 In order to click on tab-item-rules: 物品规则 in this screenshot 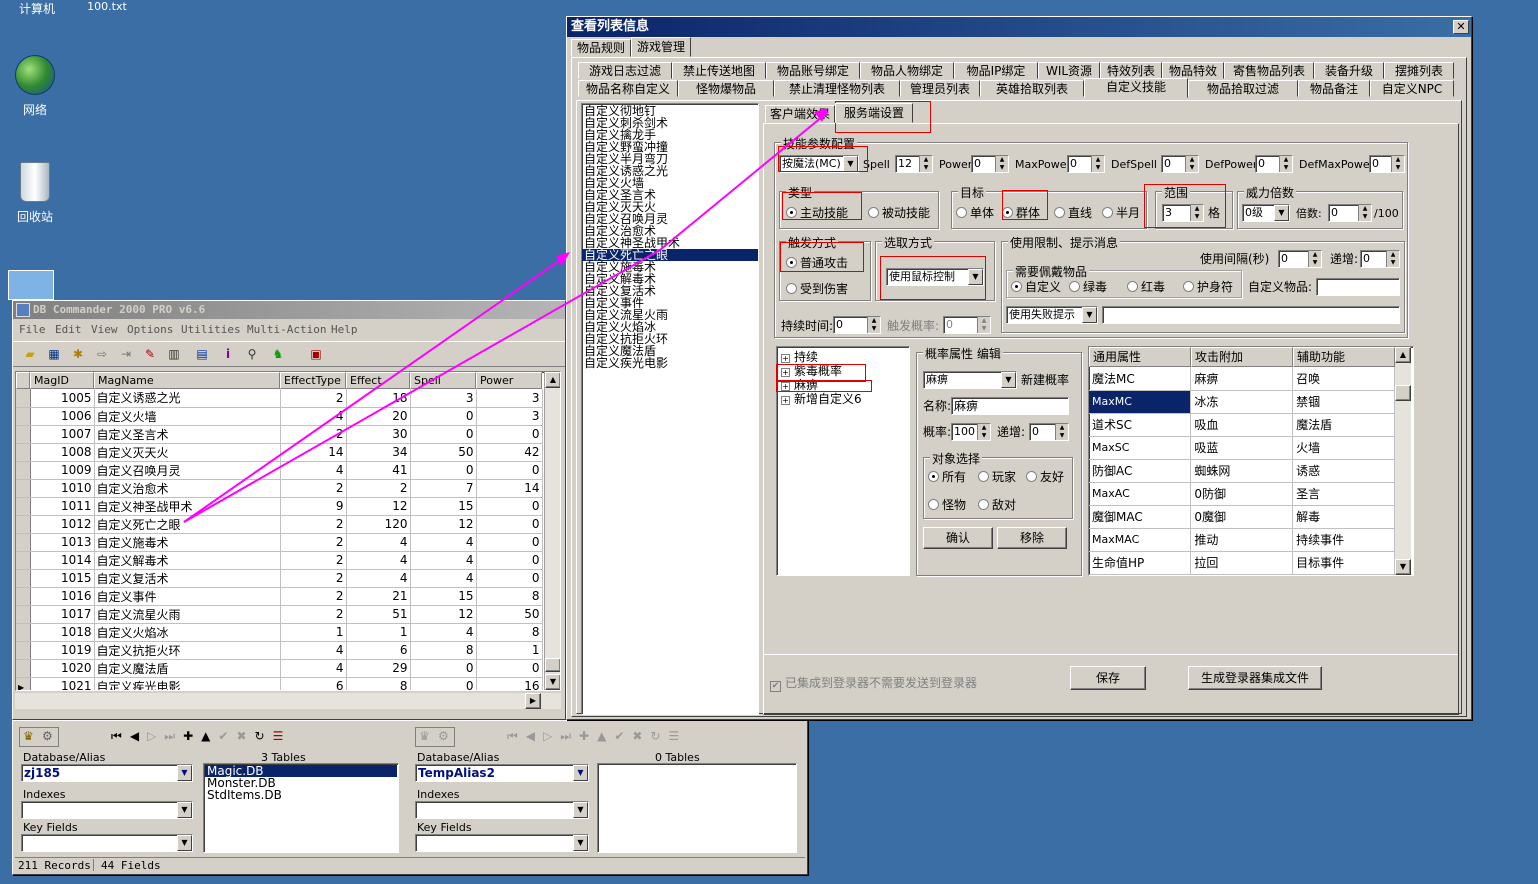, I will do `click(601, 48)`.